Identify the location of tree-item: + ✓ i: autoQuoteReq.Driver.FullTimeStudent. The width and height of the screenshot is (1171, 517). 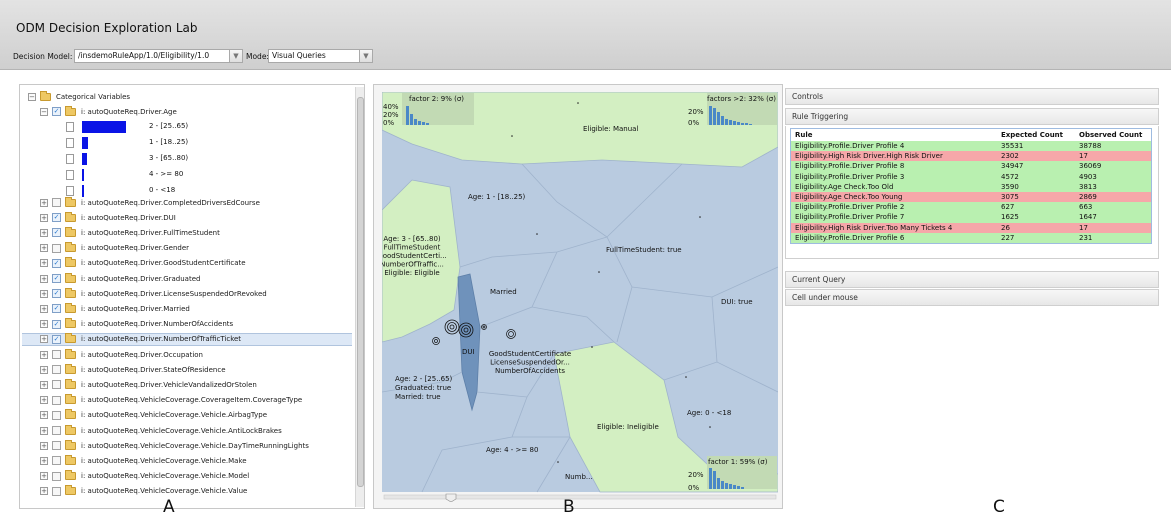
(130, 232).